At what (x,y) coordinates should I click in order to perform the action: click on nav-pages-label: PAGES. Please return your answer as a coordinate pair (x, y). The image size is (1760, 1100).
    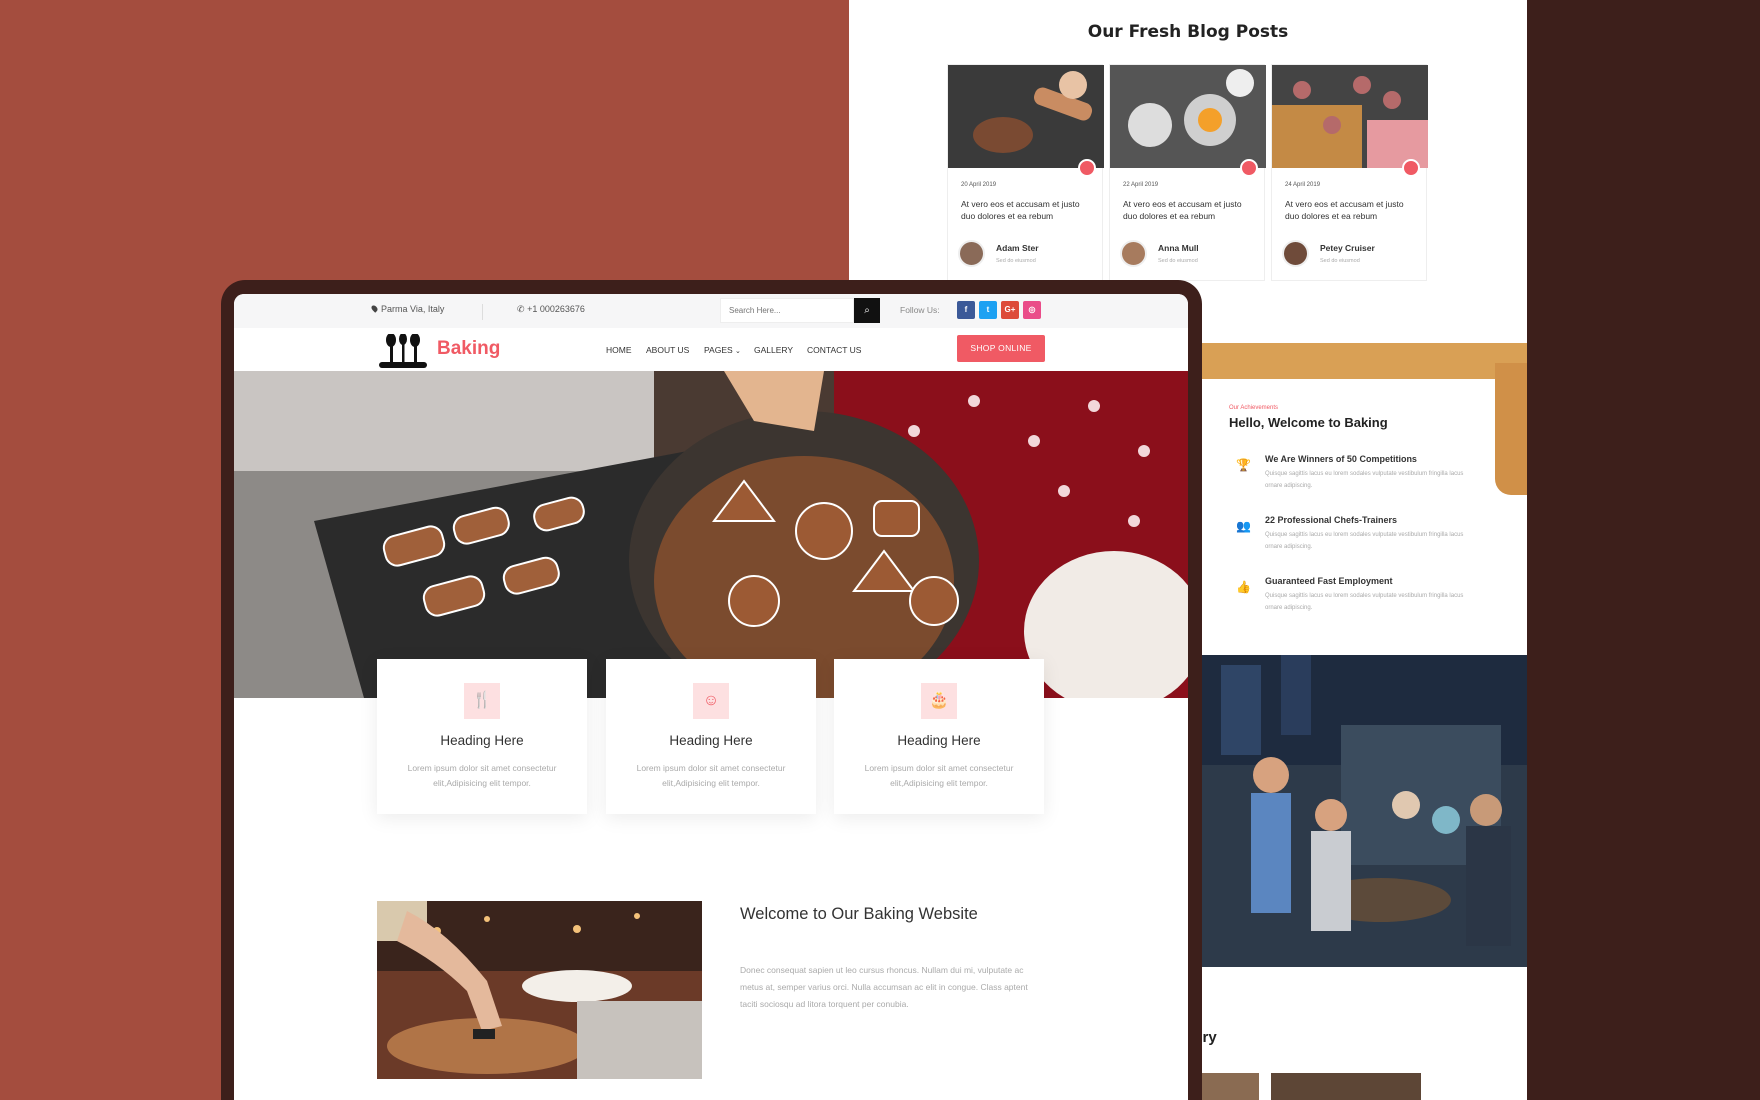
    Looking at the image, I should click on (718, 350).